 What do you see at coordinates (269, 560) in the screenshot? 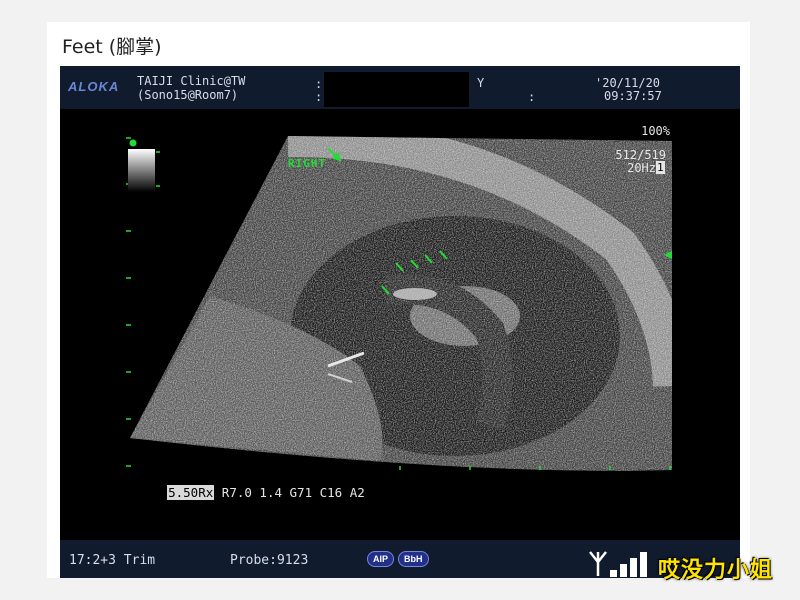
I see `probe-readout: Probe:9123` at bounding box center [269, 560].